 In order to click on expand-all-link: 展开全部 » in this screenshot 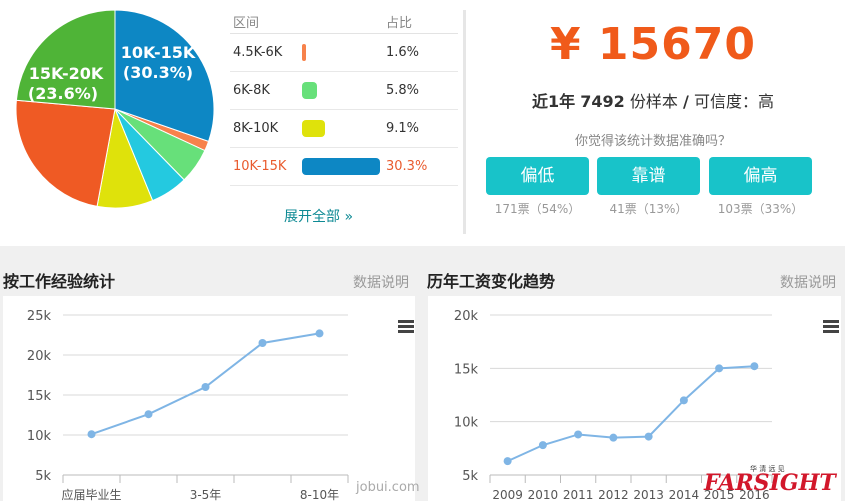, I will do `click(318, 216)`.